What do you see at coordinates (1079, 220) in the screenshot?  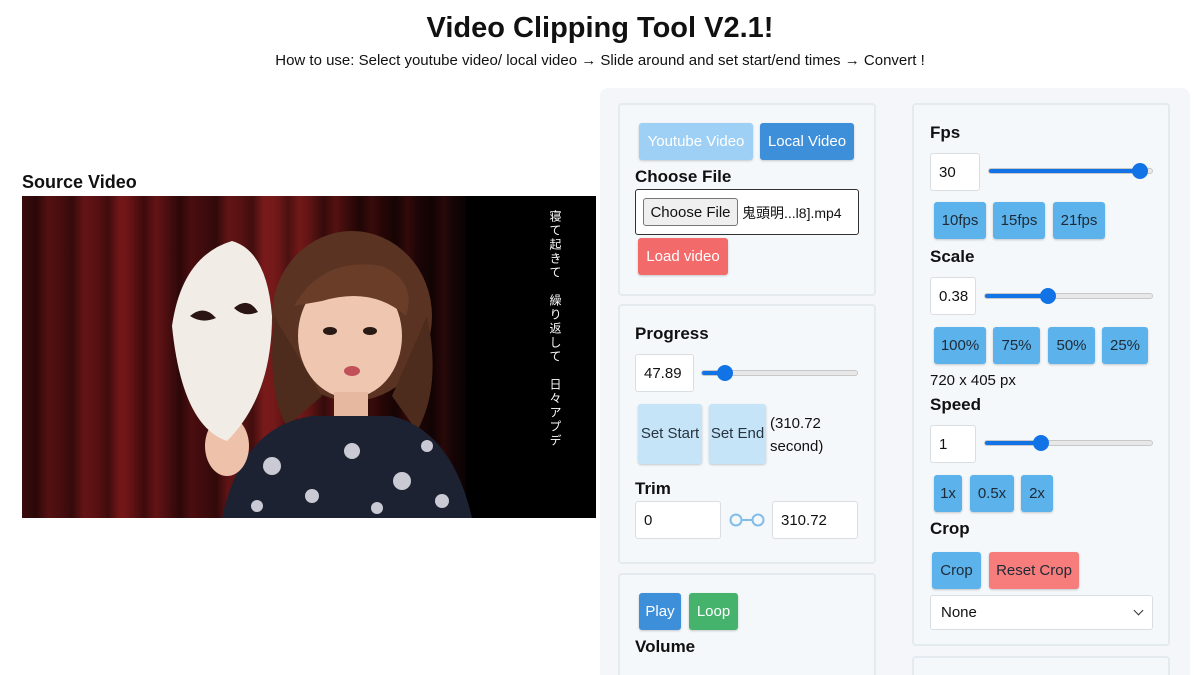 I see `fps-preset-21: 21fps` at bounding box center [1079, 220].